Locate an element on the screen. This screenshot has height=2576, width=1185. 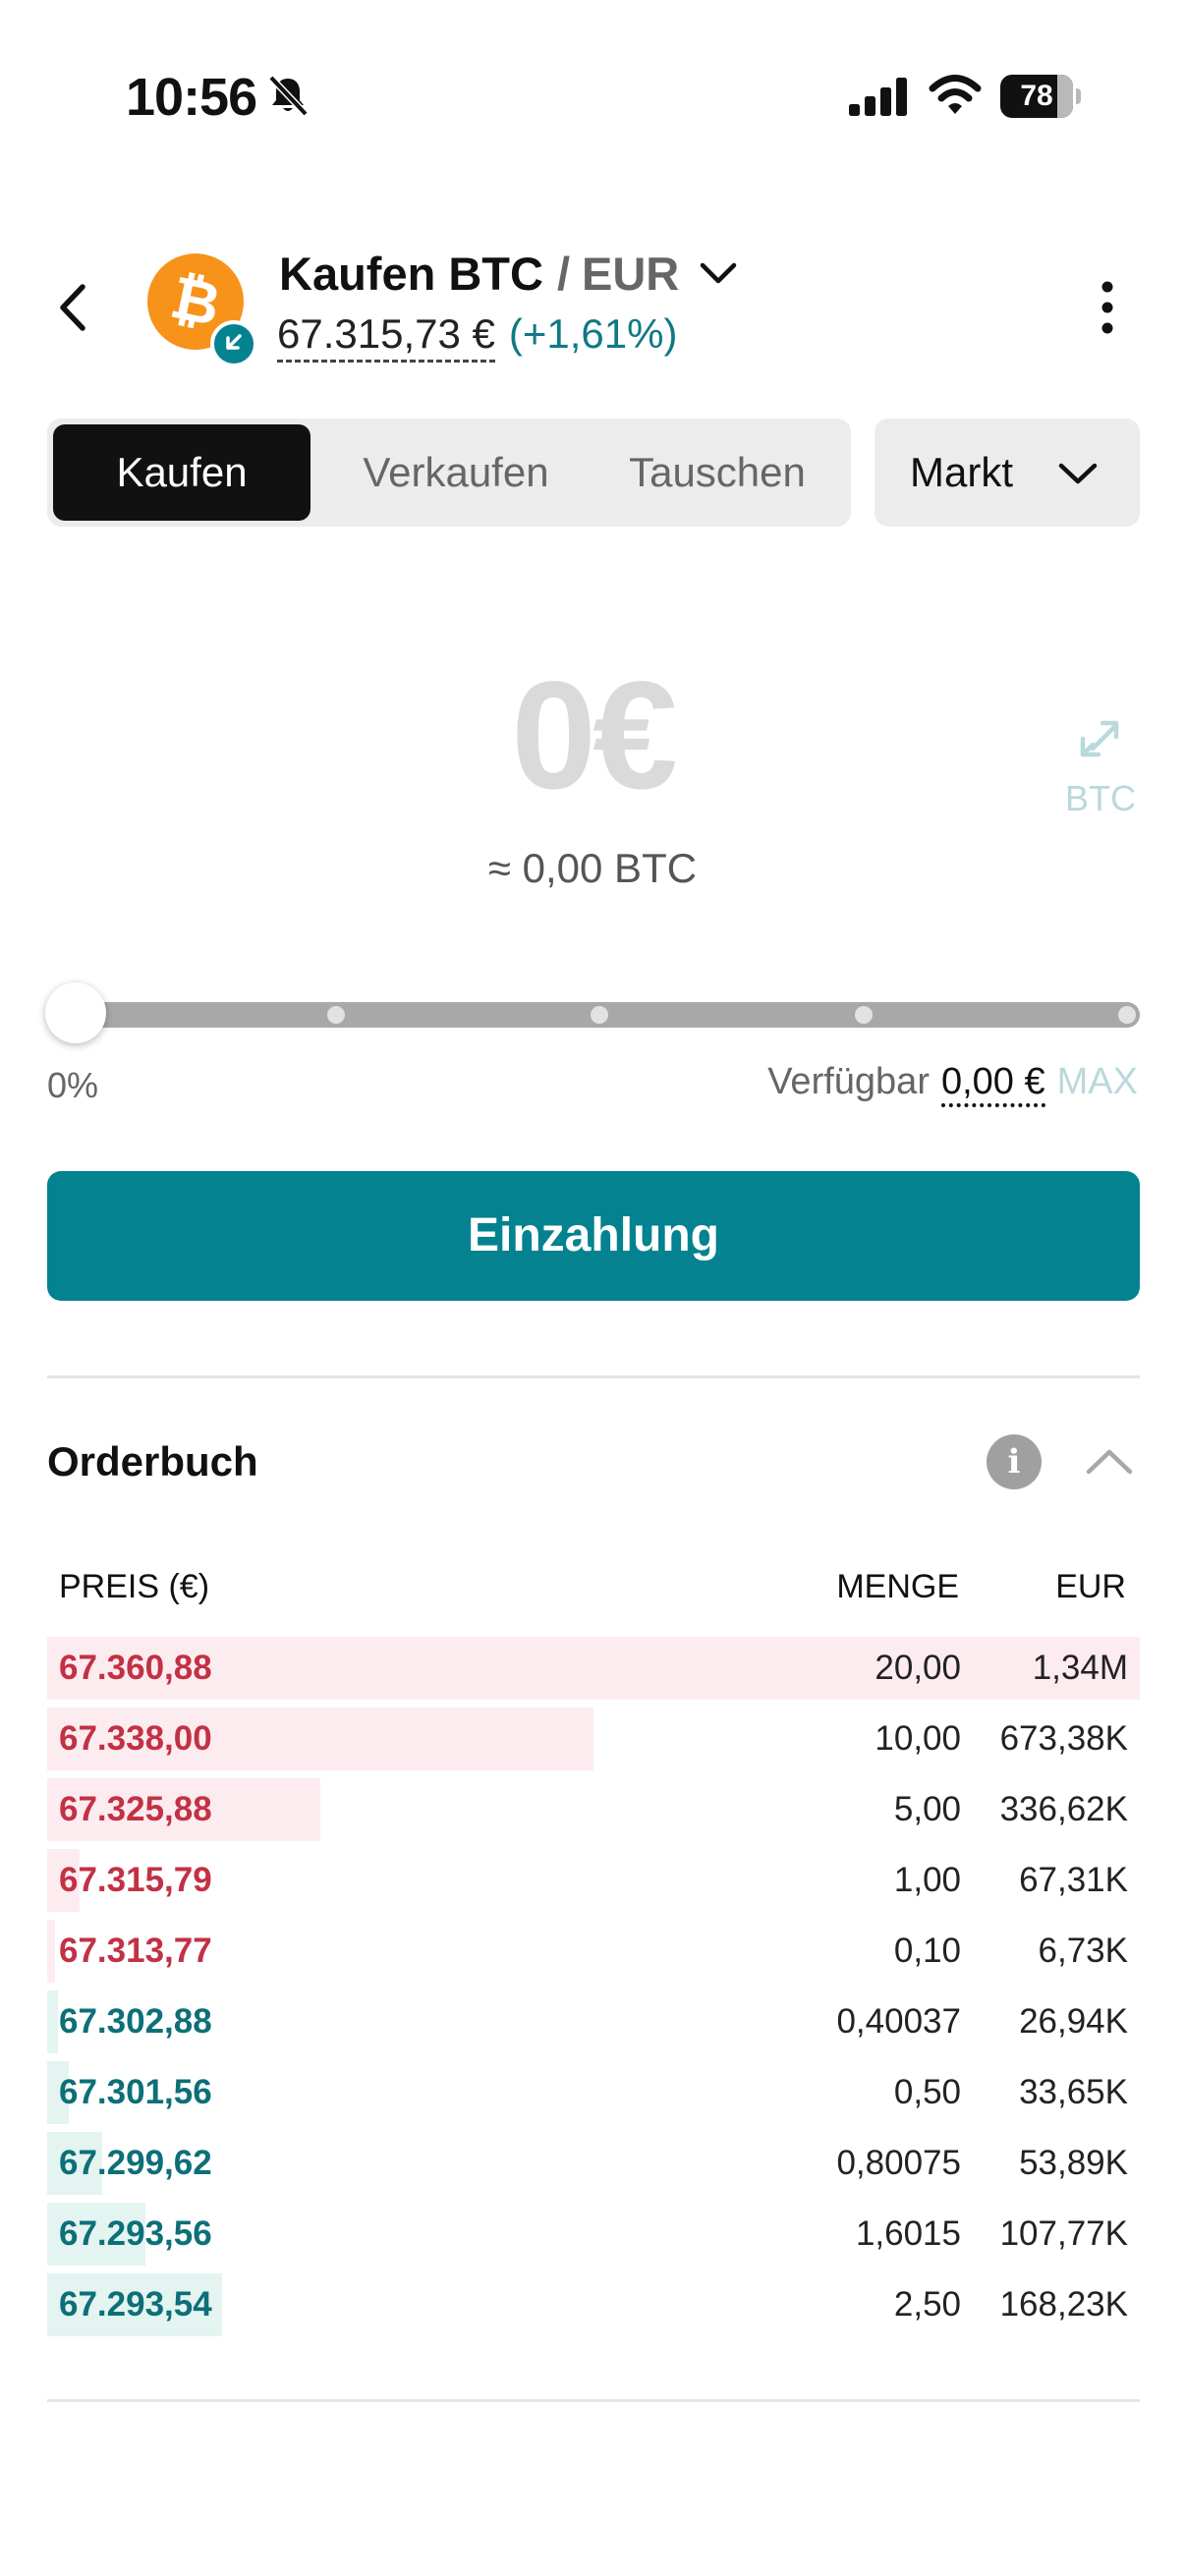
cellular-signal-icon is located at coordinates (878, 97).